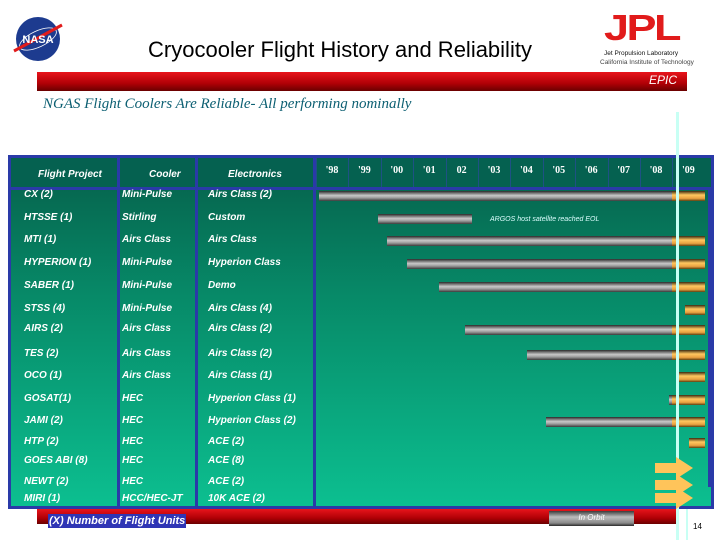  What do you see at coordinates (43, 420) in the screenshot?
I see `cell-project: JAMI (2)` at bounding box center [43, 420].